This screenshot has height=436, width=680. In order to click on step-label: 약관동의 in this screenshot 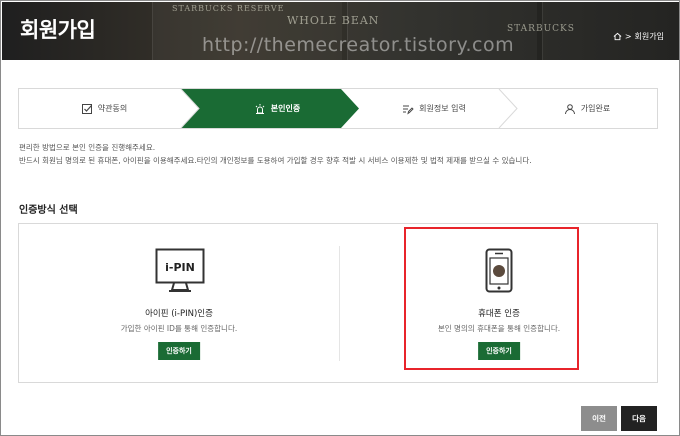, I will do `click(112, 108)`.